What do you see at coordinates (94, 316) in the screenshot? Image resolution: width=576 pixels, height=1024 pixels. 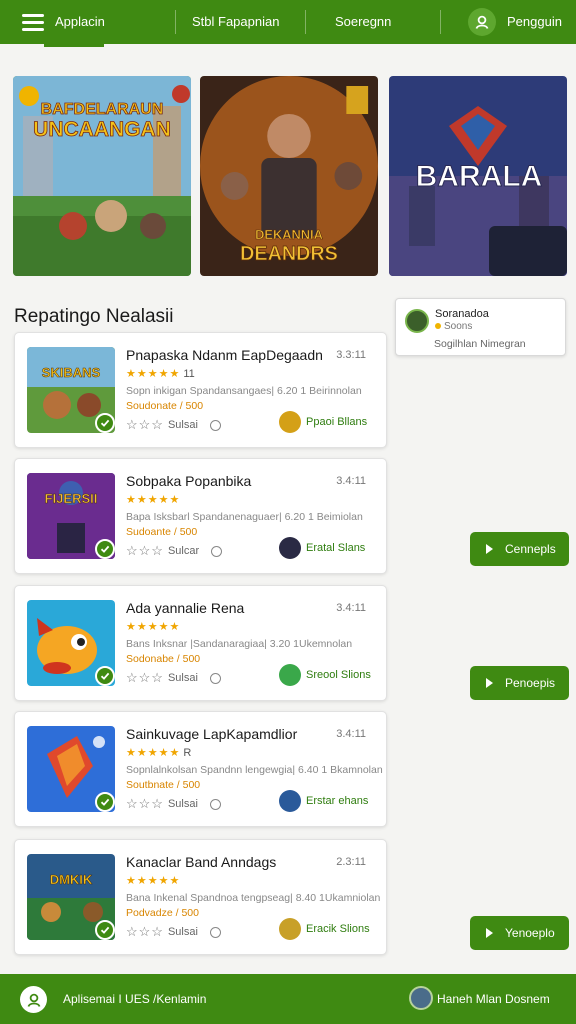 I see `section-title: Repatingo Nealasii` at bounding box center [94, 316].